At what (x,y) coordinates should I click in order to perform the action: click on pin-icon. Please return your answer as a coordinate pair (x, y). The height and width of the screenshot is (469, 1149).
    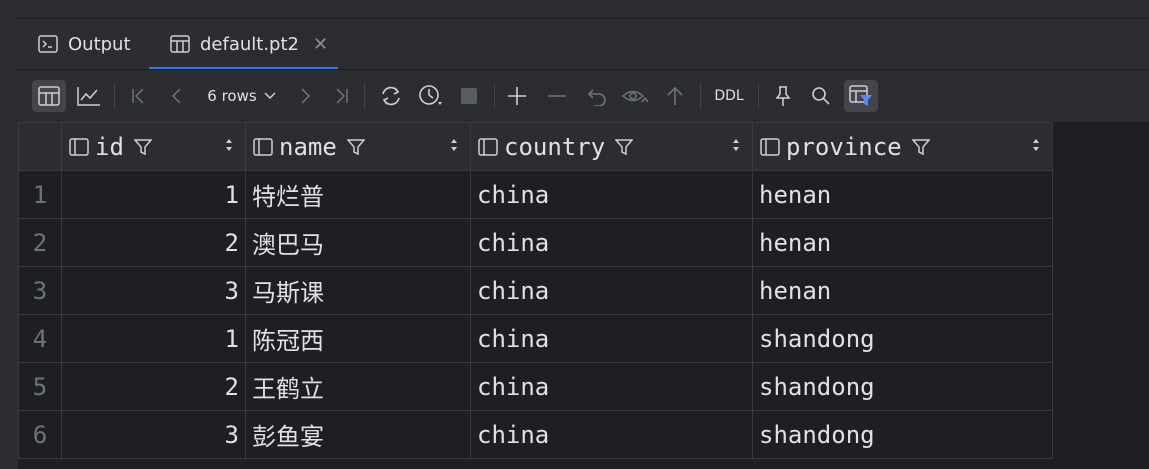
    Looking at the image, I should click on (783, 96).